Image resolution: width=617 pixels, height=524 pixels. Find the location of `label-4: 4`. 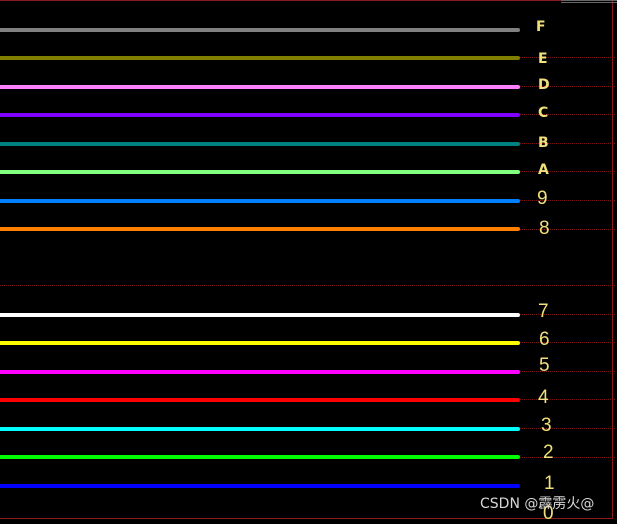

label-4: 4 is located at coordinates (543, 397).